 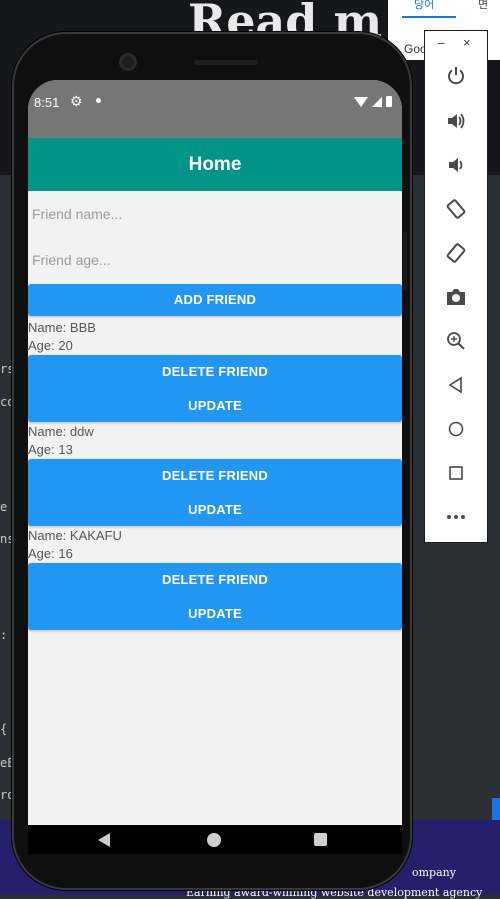 What do you see at coordinates (456, 341) in the screenshot?
I see `zoom-icon` at bounding box center [456, 341].